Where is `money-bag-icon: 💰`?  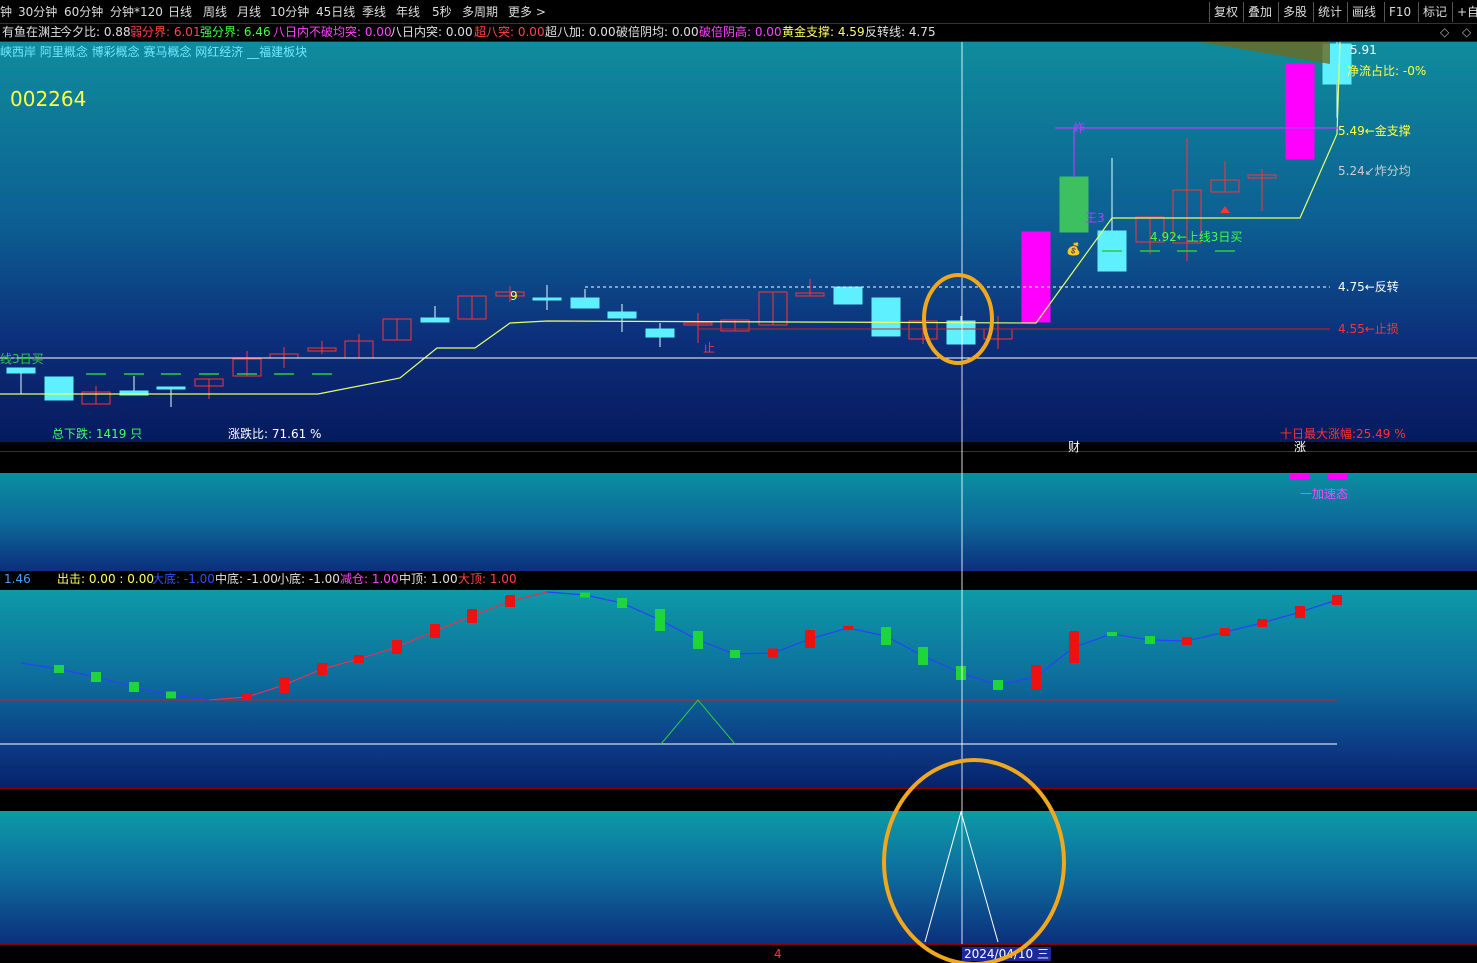
money-bag-icon: 💰 is located at coordinates (1073, 249).